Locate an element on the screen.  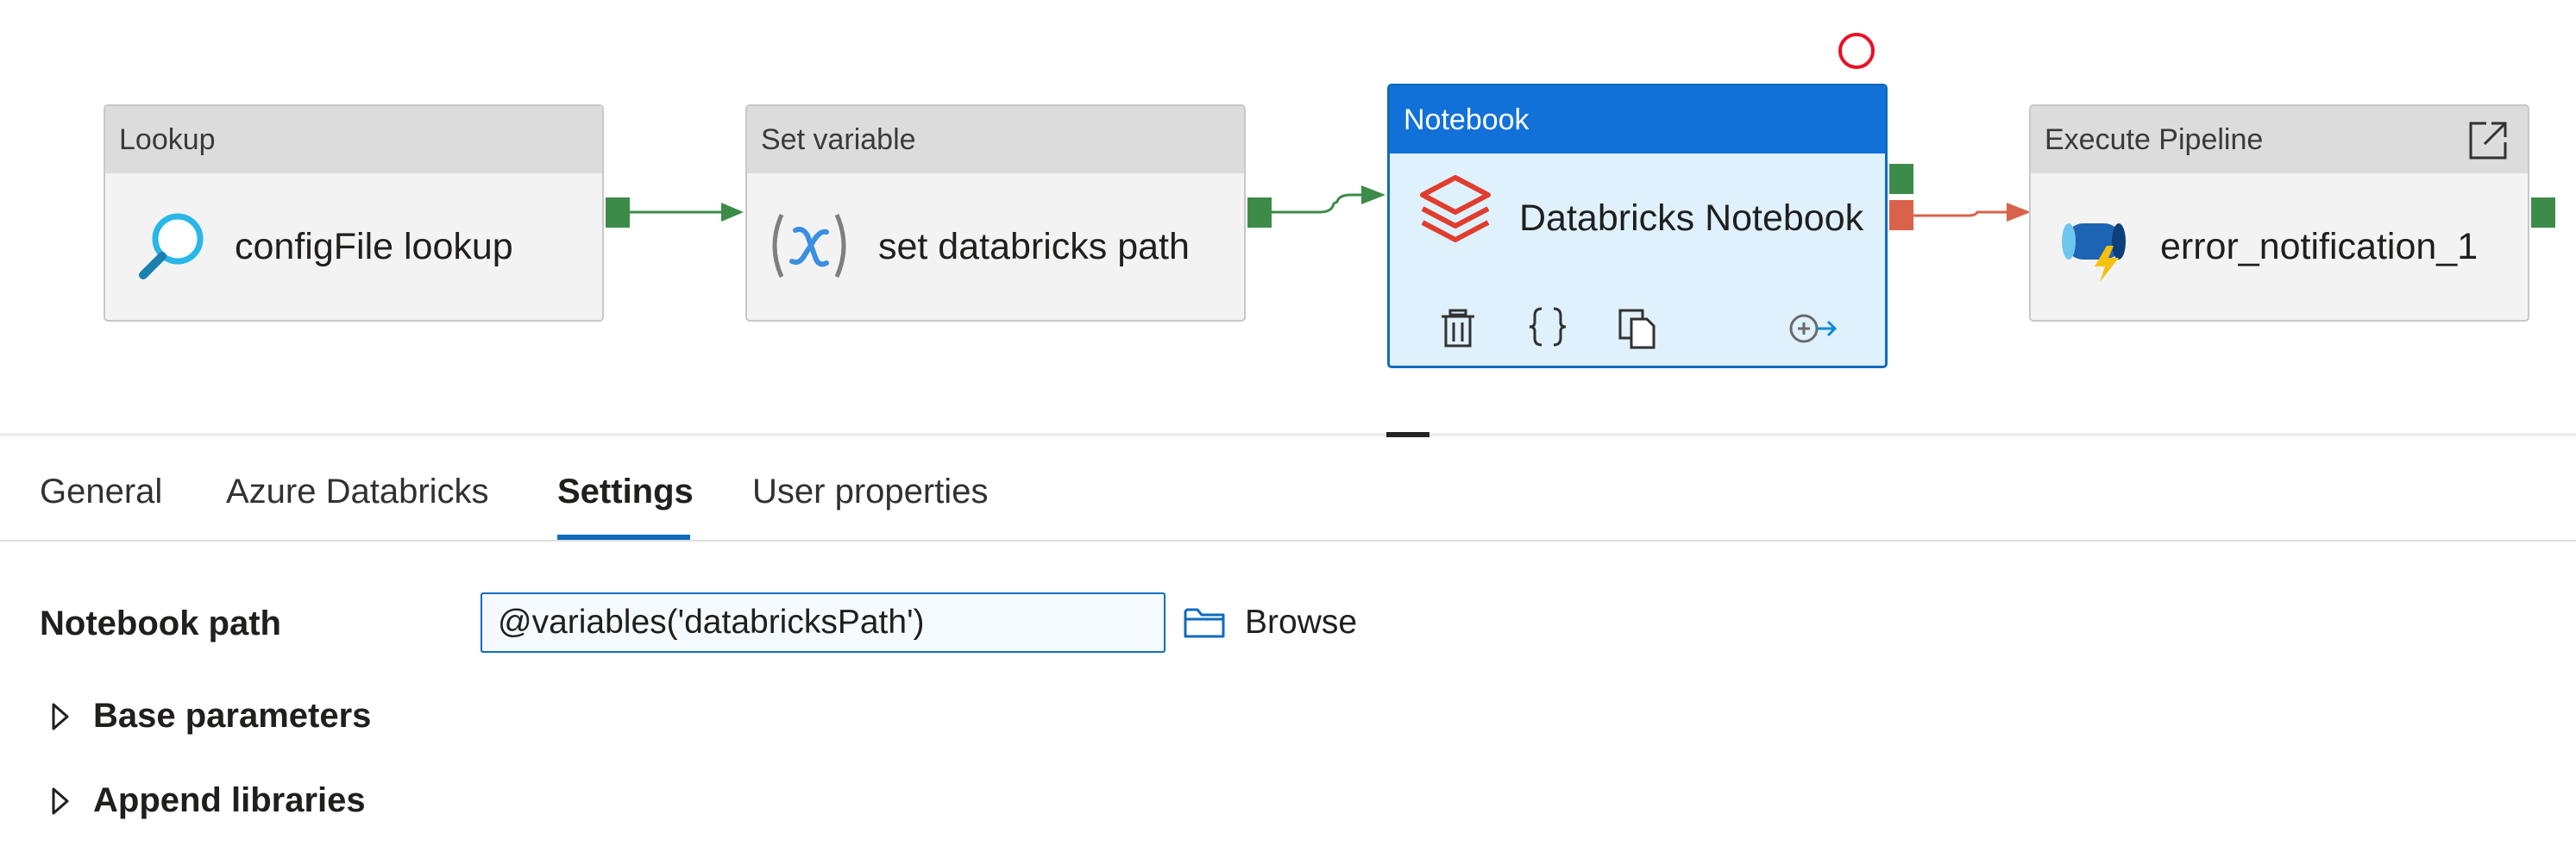
add-output-icon is located at coordinates (1813, 329).